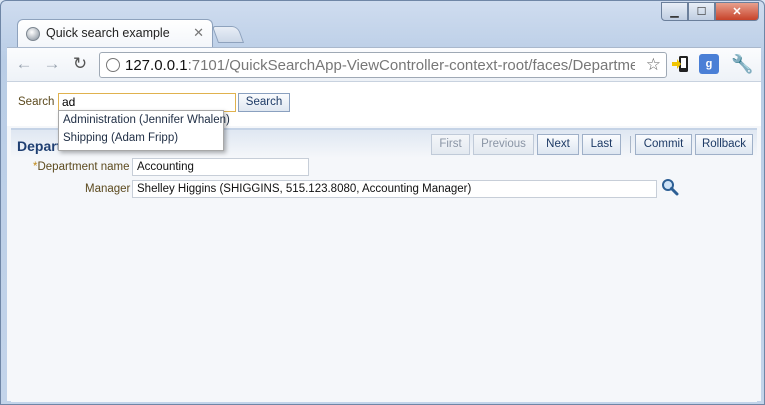 The image size is (765, 405). I want to click on google-extension-icon: g, so click(709, 64).